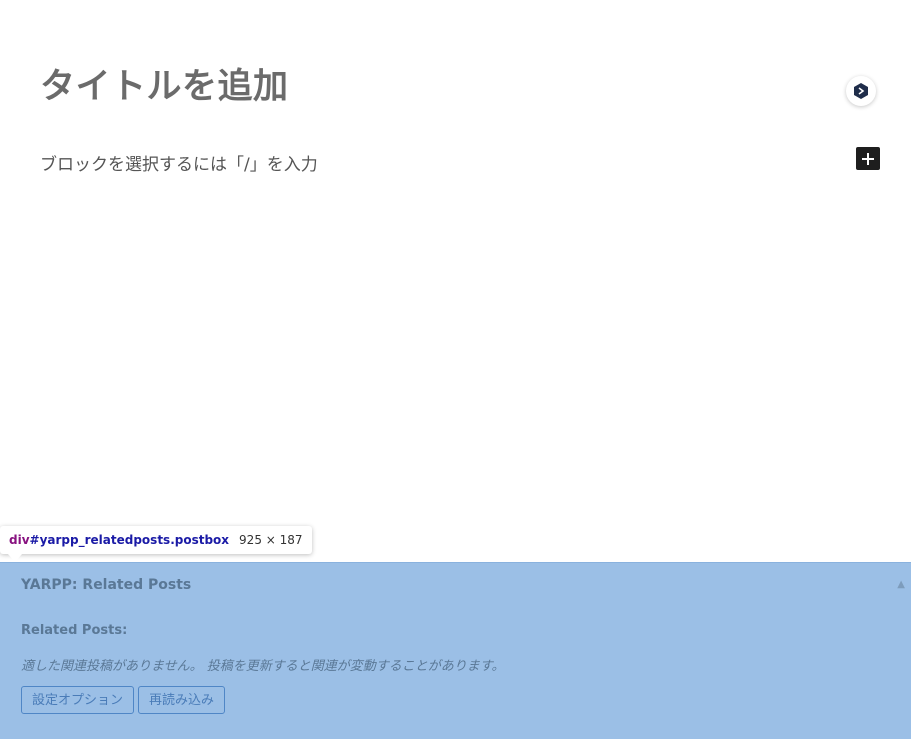 Image resolution: width=911 pixels, height=739 pixels. I want to click on post-title-input: タイトルを追加, so click(164, 83).